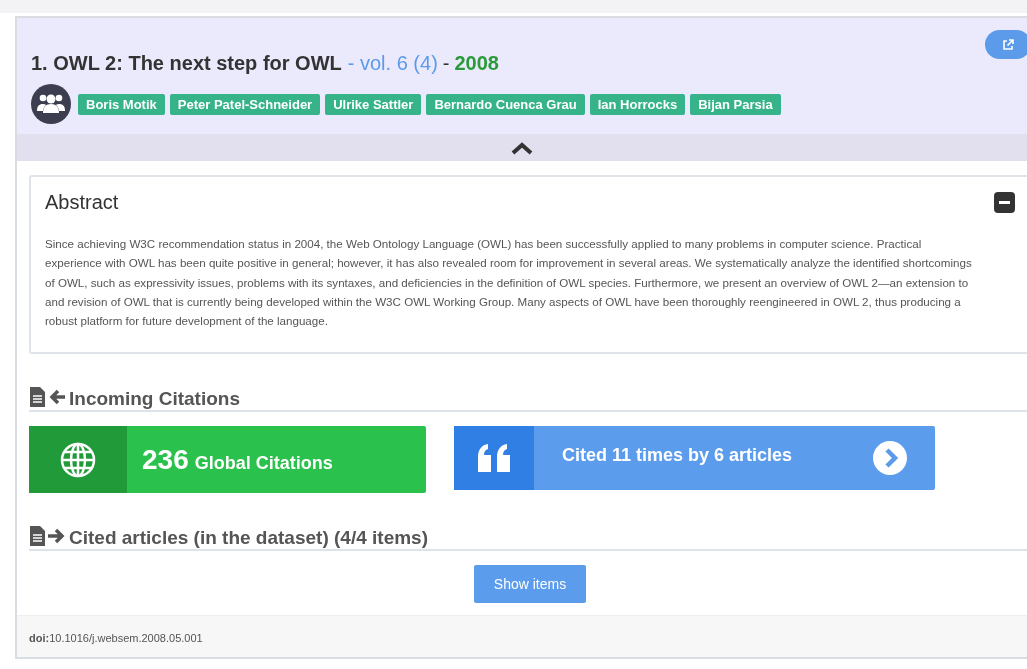 The width and height of the screenshot is (1027, 669). I want to click on external-link-button, so click(1006, 44).